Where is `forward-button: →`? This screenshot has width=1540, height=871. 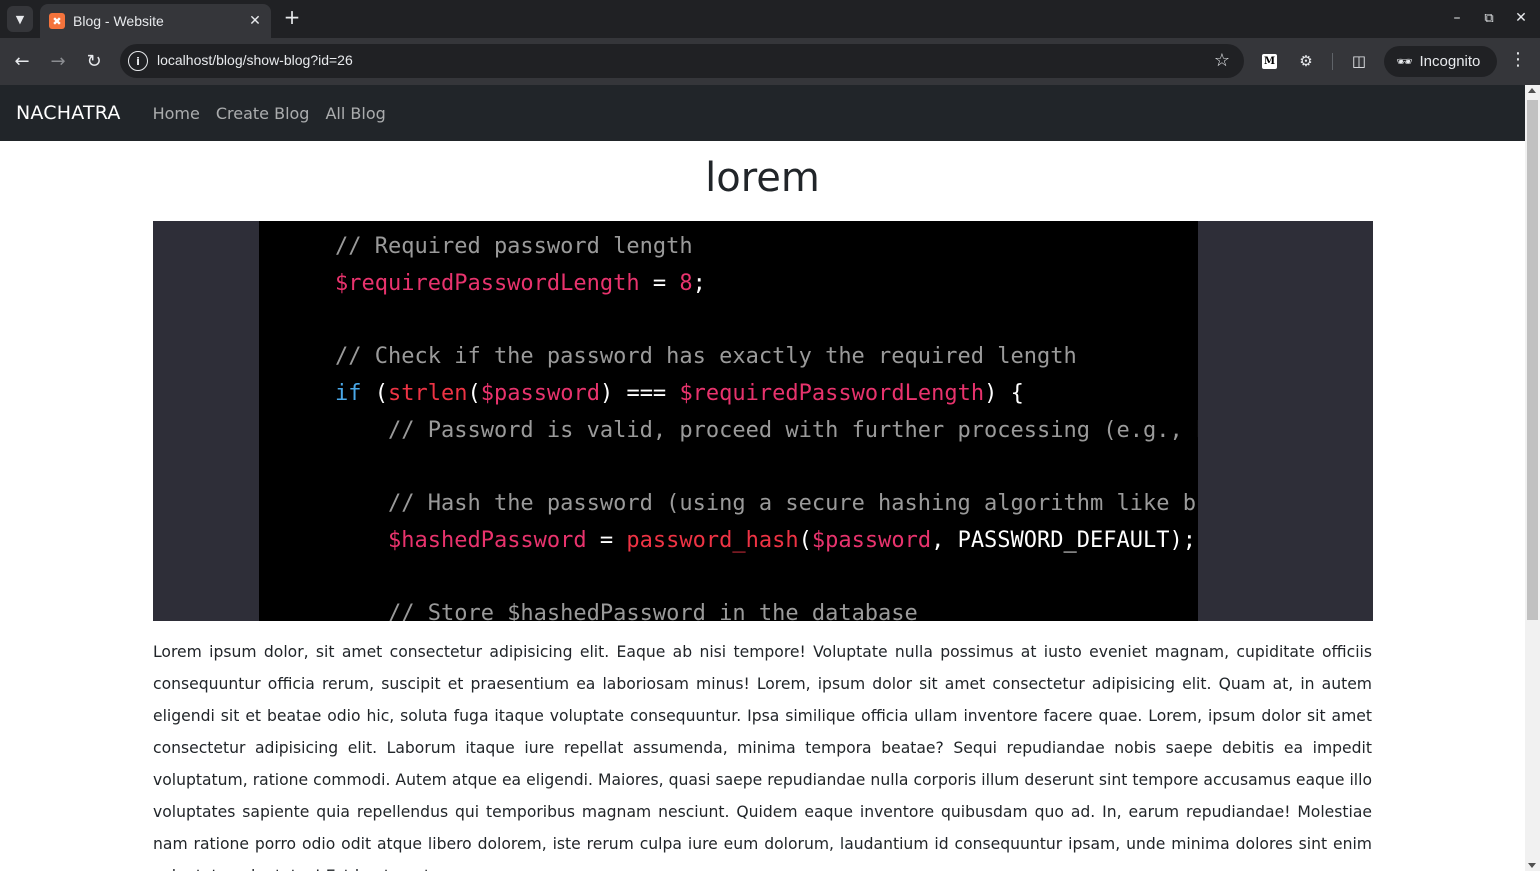 forward-button: → is located at coordinates (58, 61).